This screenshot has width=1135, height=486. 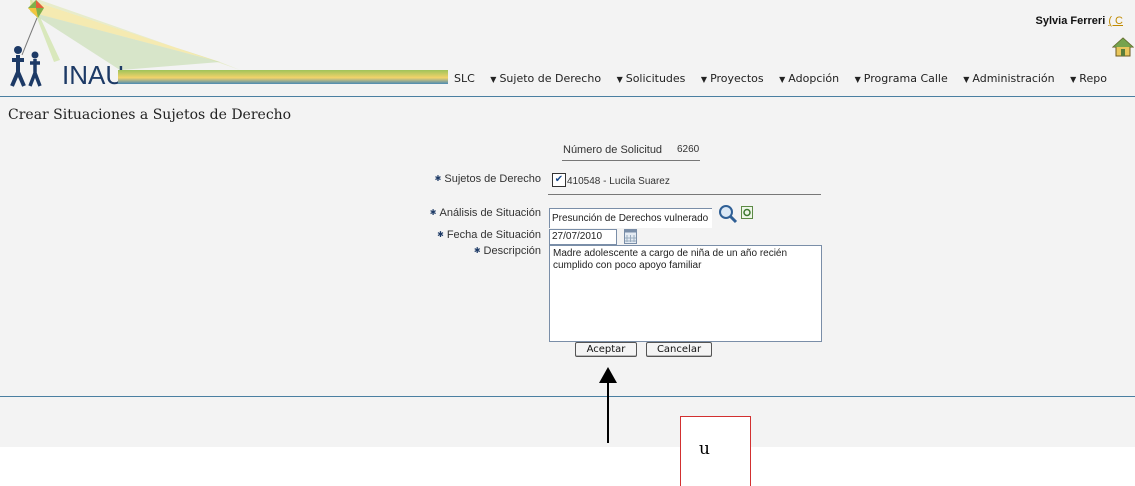 What do you see at coordinates (679, 349) in the screenshot?
I see `cancel-button: Cancelar` at bounding box center [679, 349].